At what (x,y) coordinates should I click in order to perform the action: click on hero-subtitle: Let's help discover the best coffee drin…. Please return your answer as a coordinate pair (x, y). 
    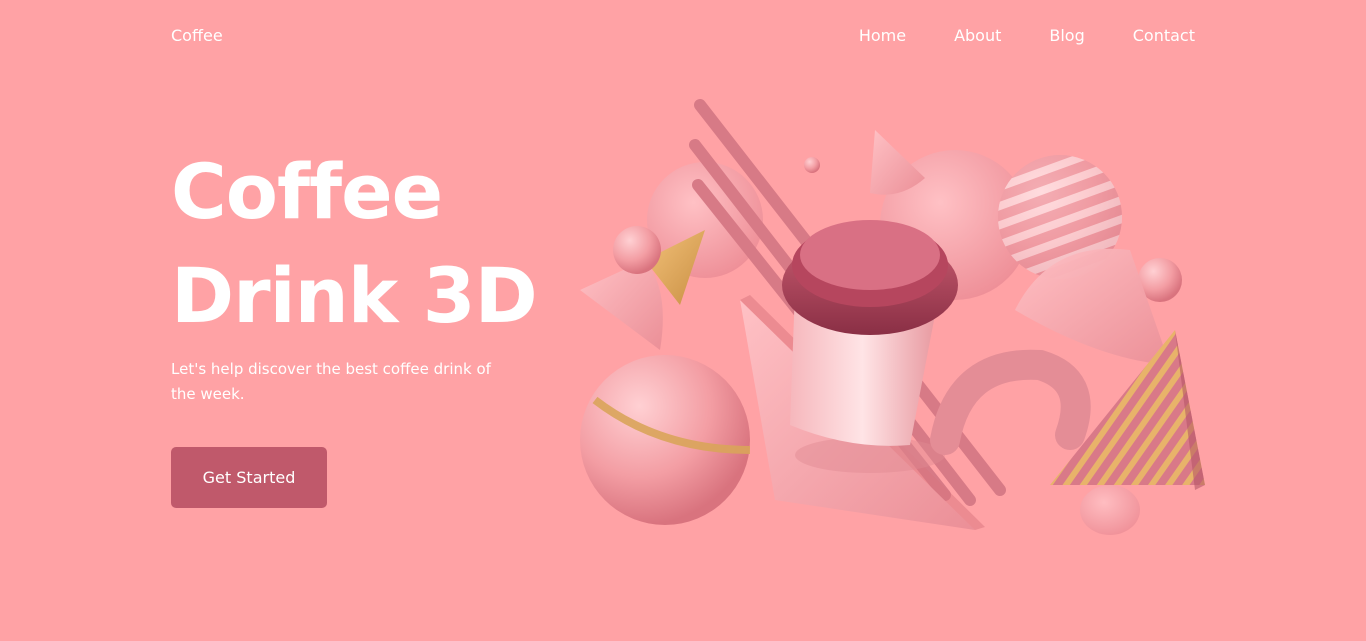
    Looking at the image, I should click on (331, 381).